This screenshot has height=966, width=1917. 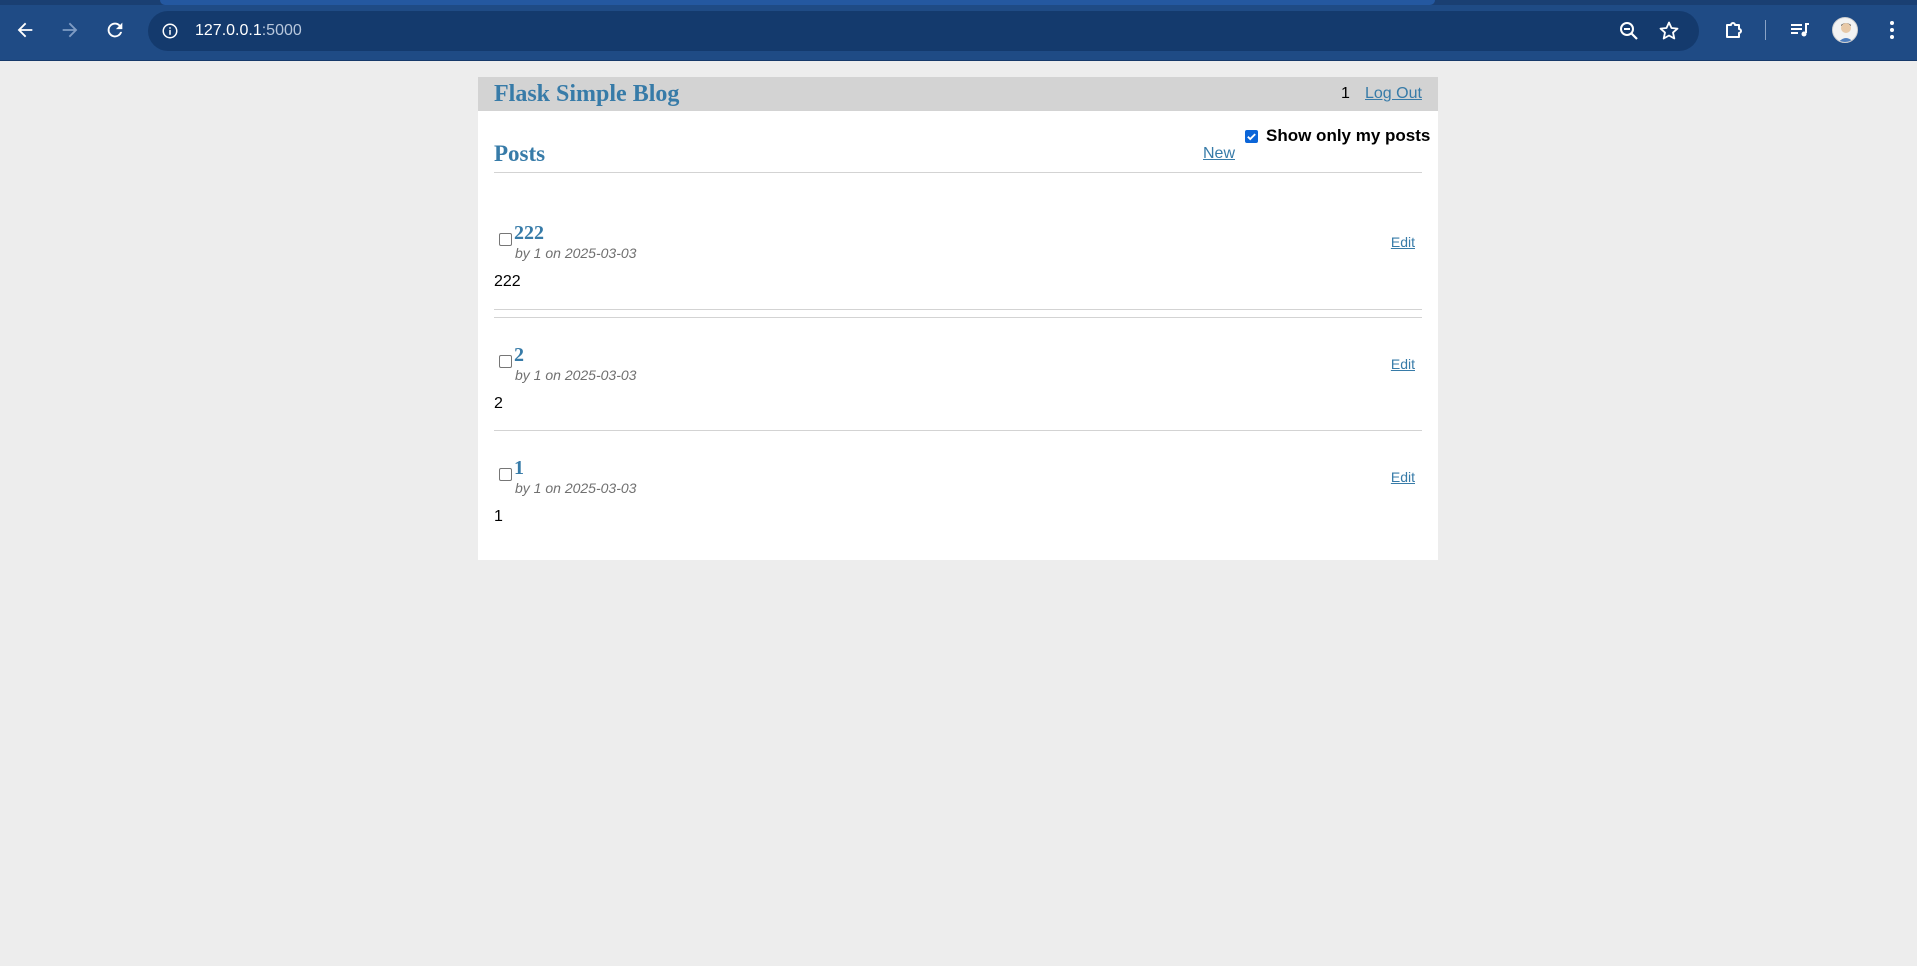 What do you see at coordinates (281, 30) in the screenshot?
I see `url-port: :5000` at bounding box center [281, 30].